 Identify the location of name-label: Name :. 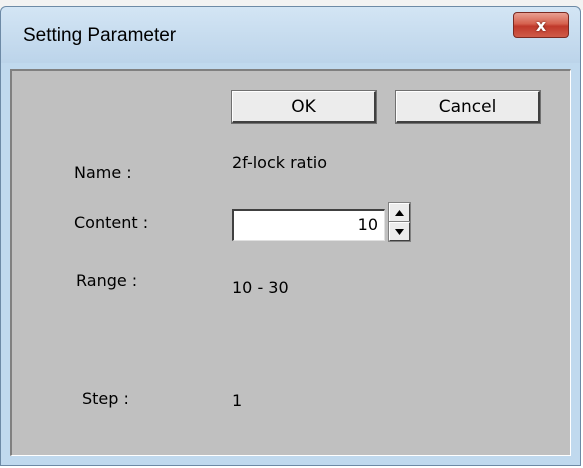
(103, 172).